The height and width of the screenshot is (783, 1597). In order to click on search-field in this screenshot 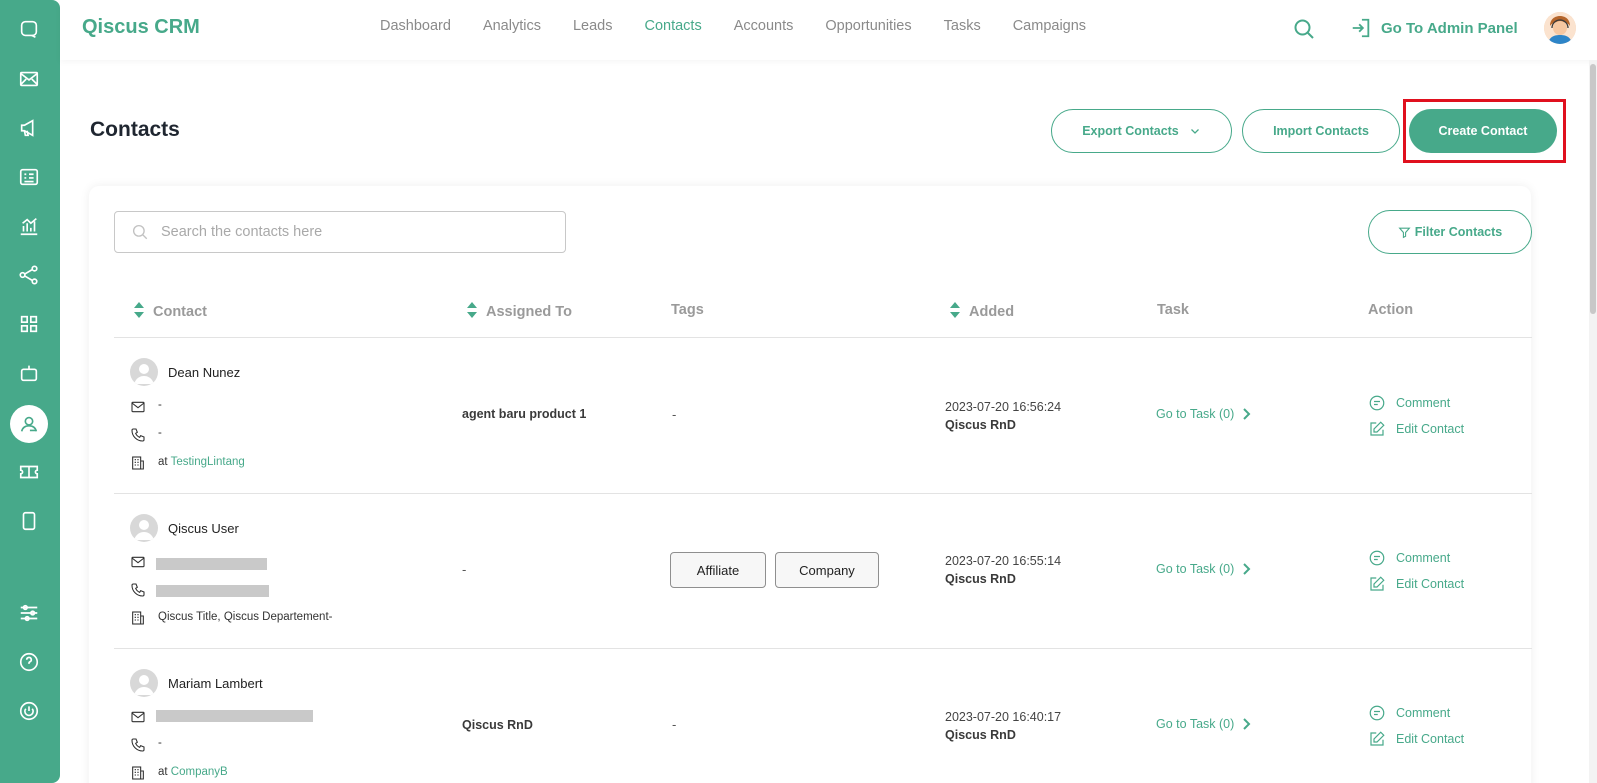, I will do `click(340, 232)`.